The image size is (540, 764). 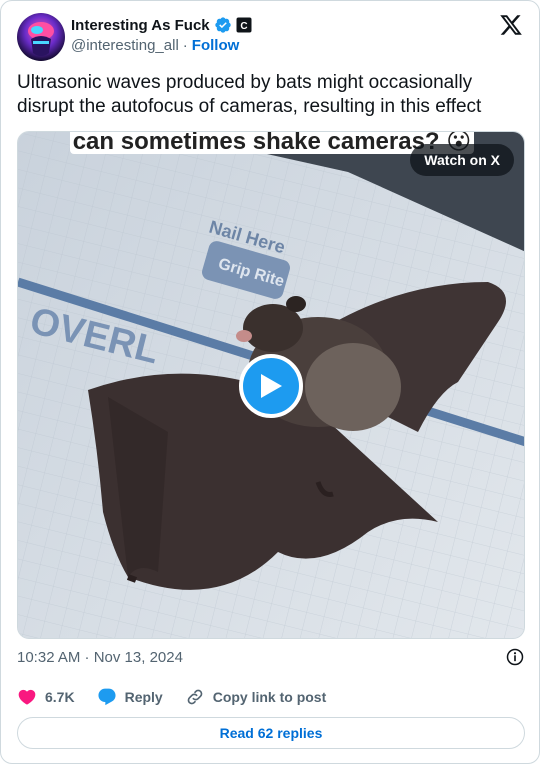 I want to click on follow-link: Follow, so click(x=216, y=45).